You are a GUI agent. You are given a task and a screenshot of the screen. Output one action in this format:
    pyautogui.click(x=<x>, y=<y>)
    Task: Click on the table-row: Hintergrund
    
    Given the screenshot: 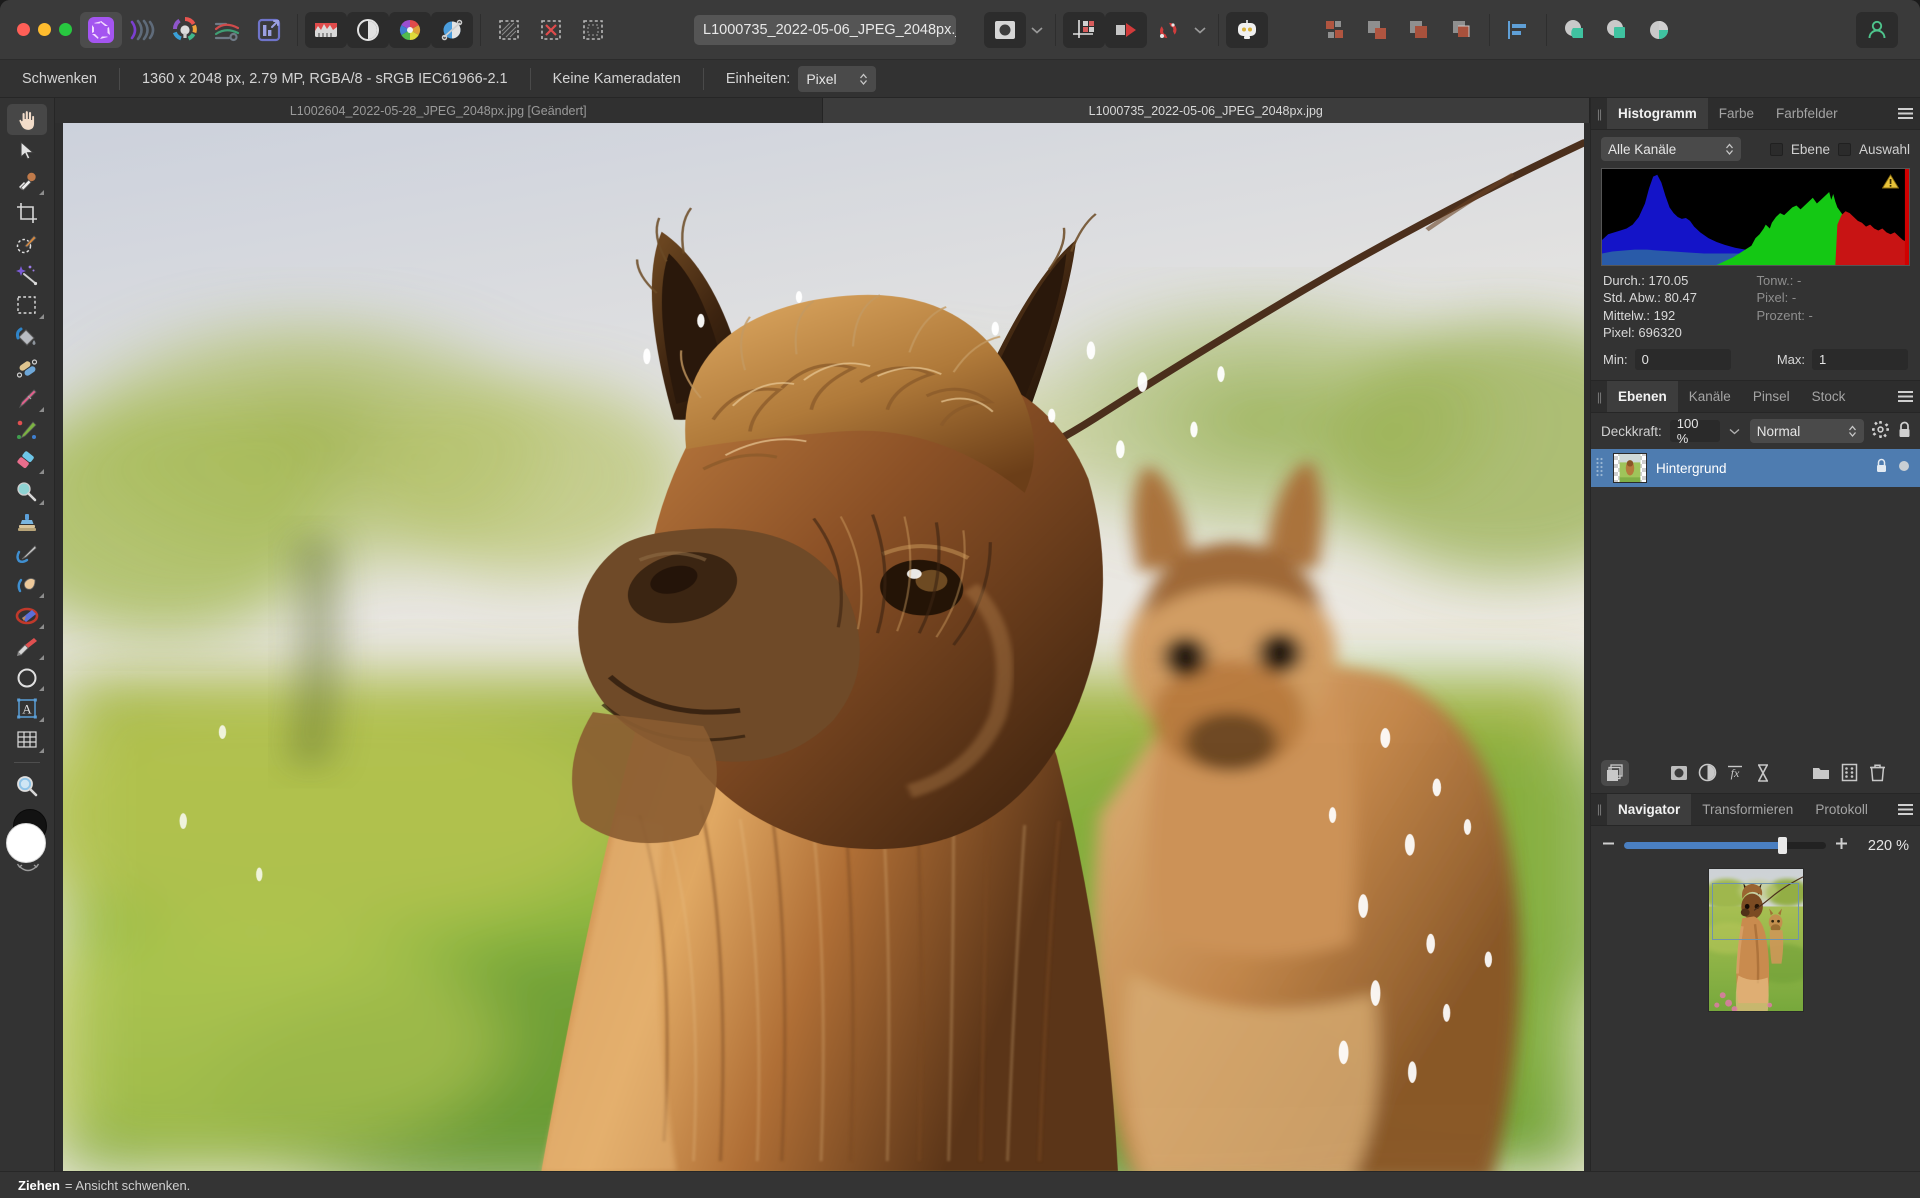 What is the action you would take?
    pyautogui.click(x=1755, y=468)
    